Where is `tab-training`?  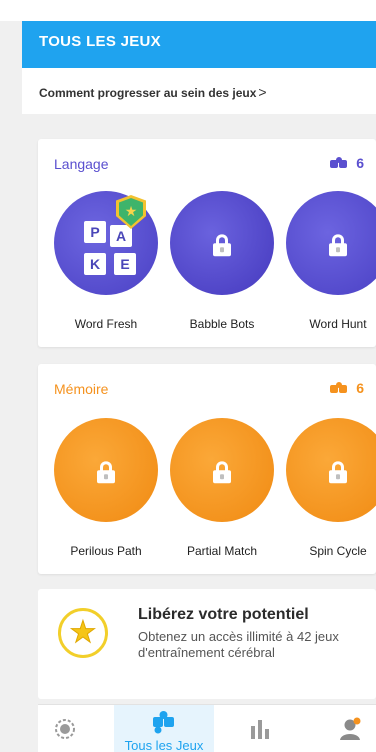 tab-training is located at coordinates (76, 728).